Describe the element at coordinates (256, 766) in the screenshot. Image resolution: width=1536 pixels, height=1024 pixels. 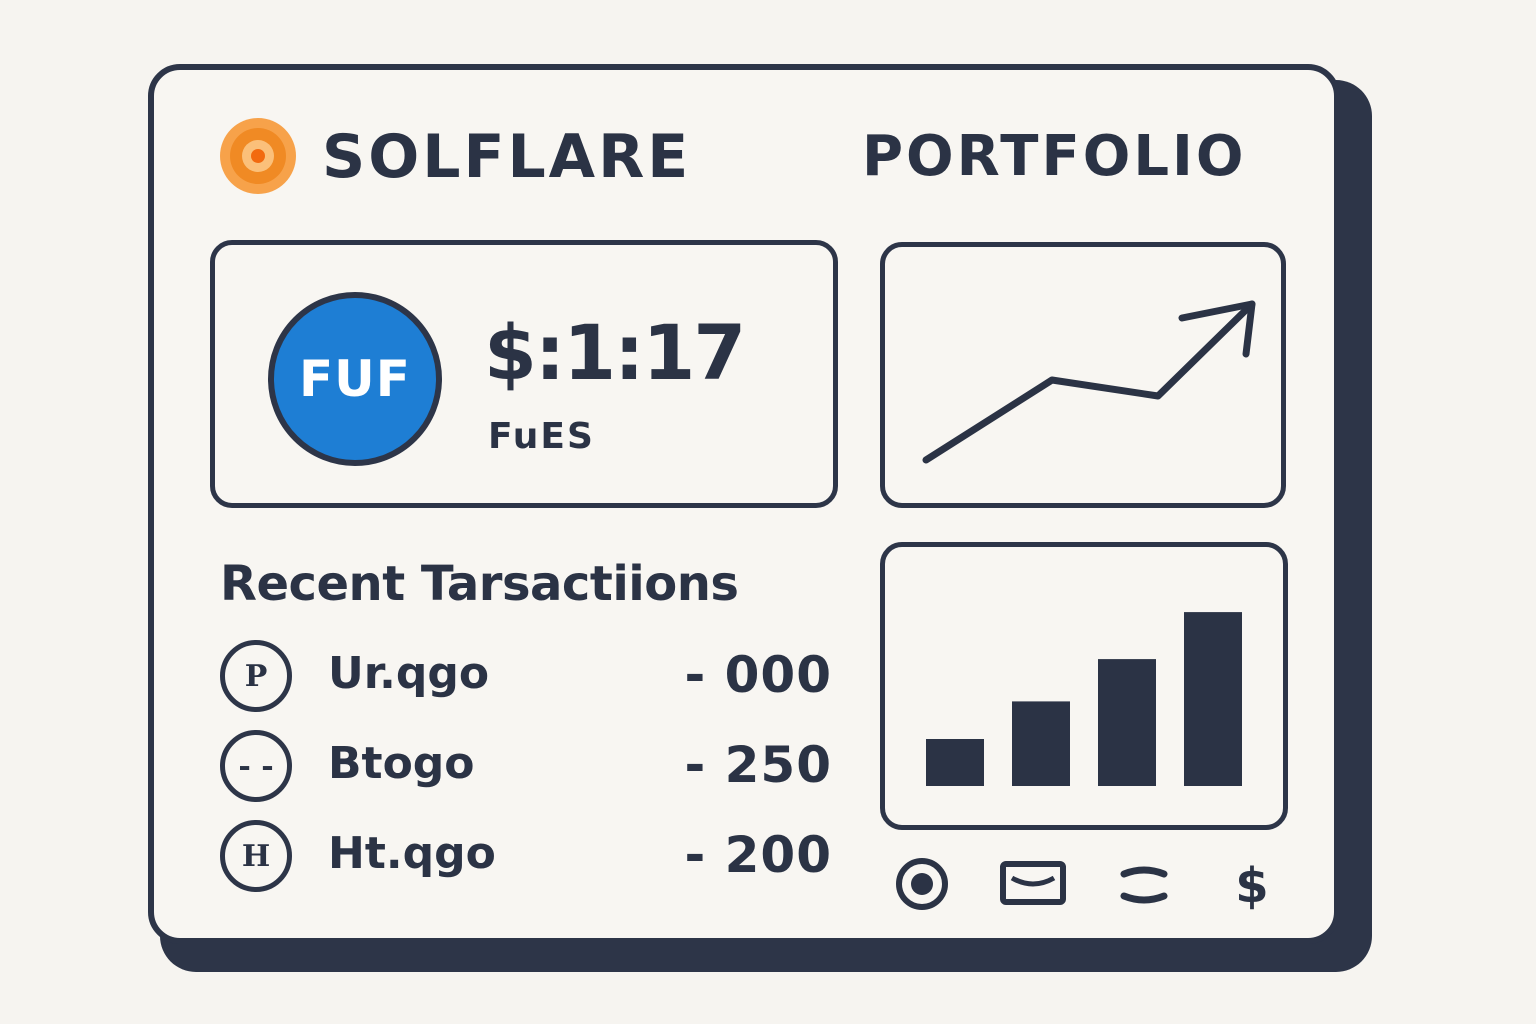
I see `transaction-icon: - -` at that location.